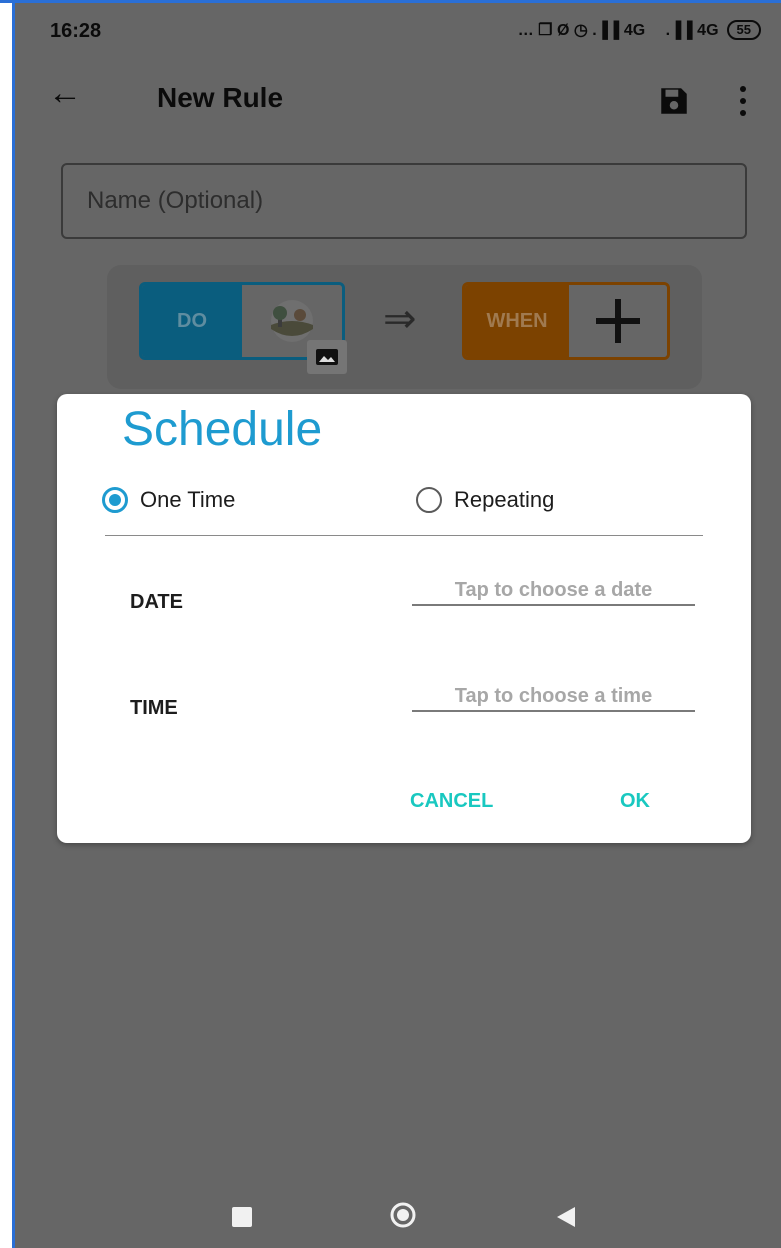 The width and height of the screenshot is (781, 1248). I want to click on status-icons-text: … ❐ Ø ◷ .▐▐ 4G .▐▐ 4G, so click(618, 30).